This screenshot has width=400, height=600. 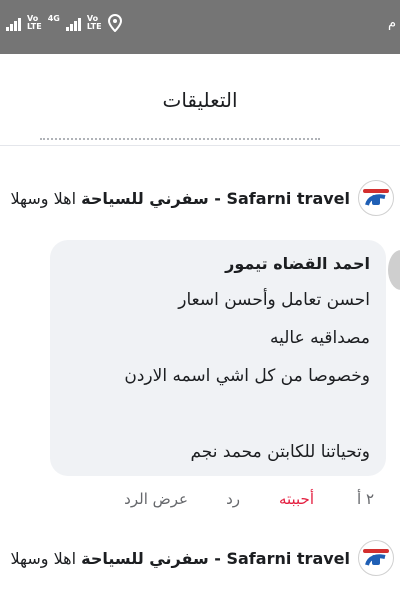 I want to click on comment-line: وخصوصا من كل اشي اسمه الاردن, so click(x=247, y=376).